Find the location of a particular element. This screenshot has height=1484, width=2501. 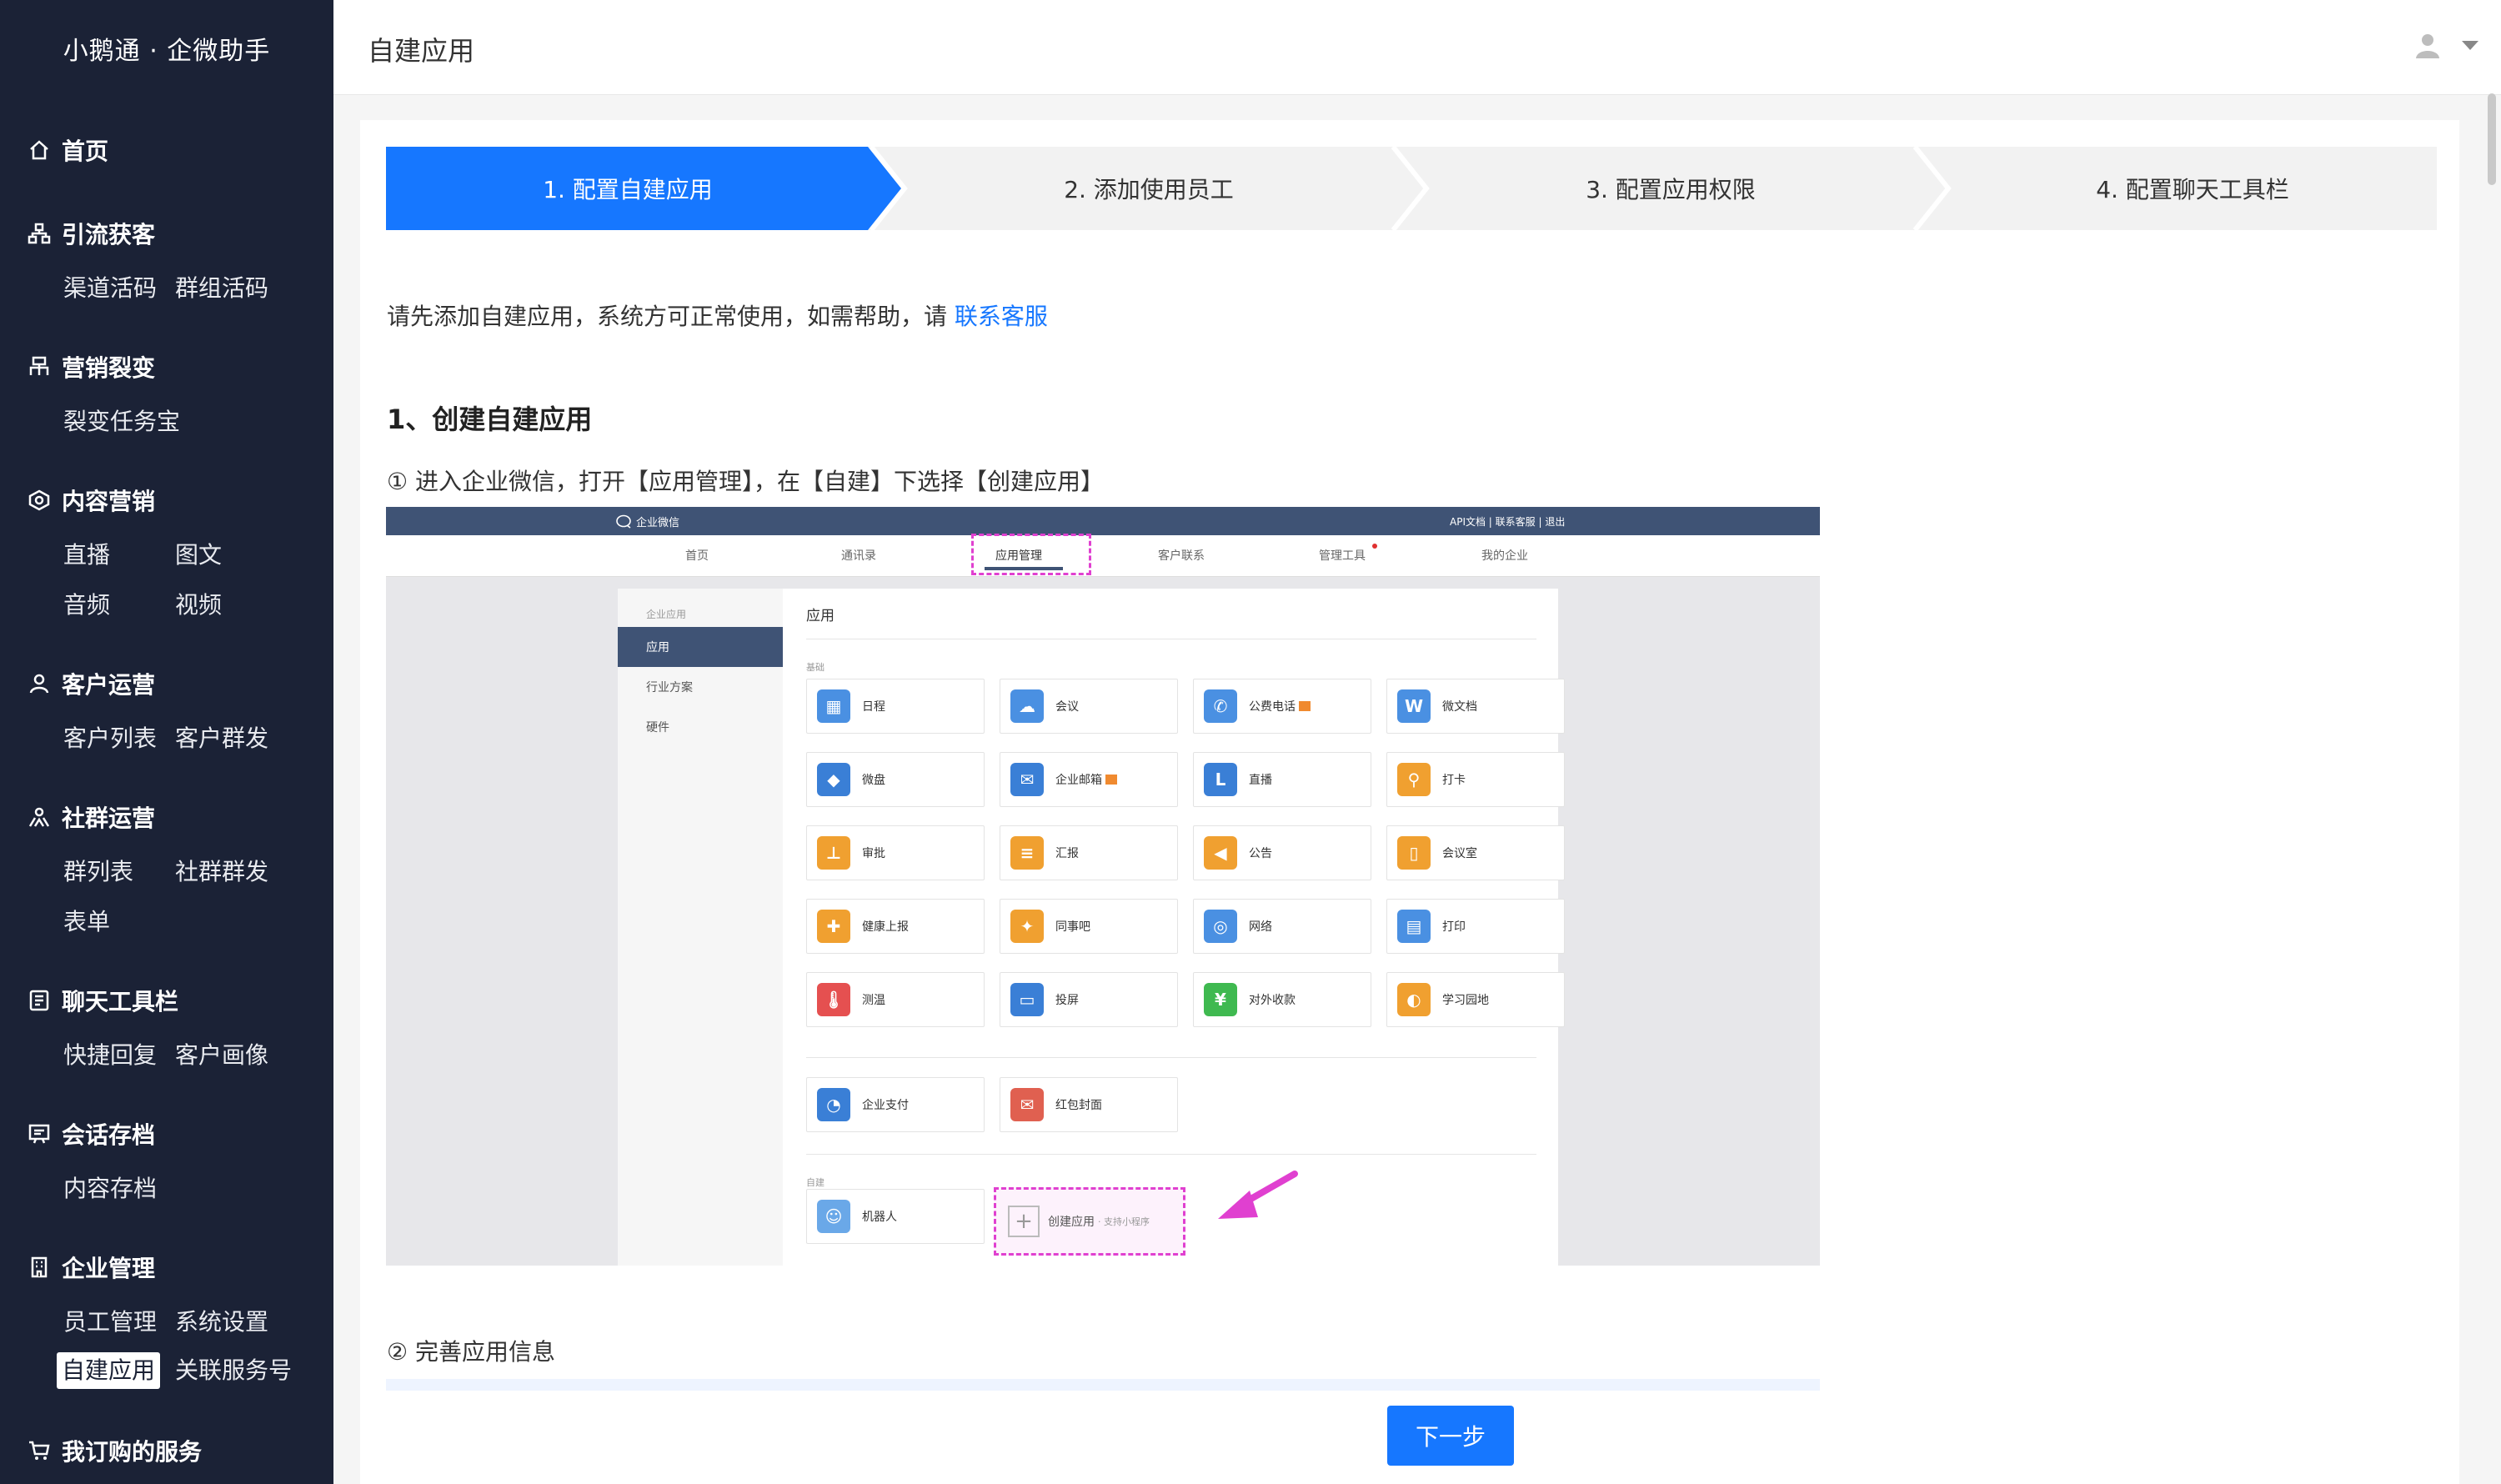

app-icon: ✦ is located at coordinates (1027, 926).